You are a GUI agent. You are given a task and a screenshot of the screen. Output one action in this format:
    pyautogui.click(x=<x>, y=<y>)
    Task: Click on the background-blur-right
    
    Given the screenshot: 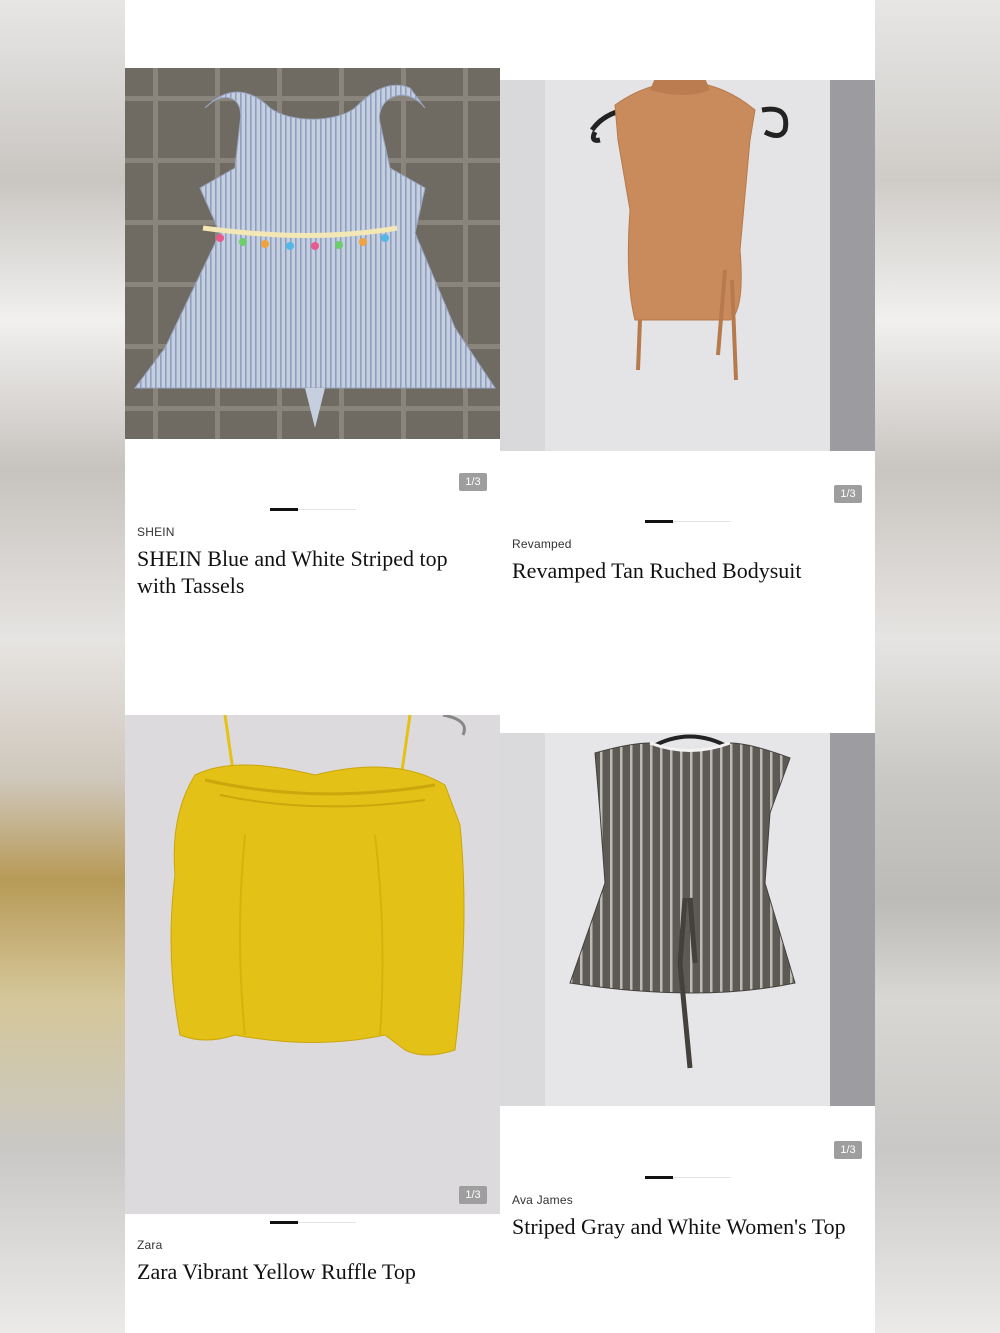 What is the action you would take?
    pyautogui.click(x=937, y=666)
    